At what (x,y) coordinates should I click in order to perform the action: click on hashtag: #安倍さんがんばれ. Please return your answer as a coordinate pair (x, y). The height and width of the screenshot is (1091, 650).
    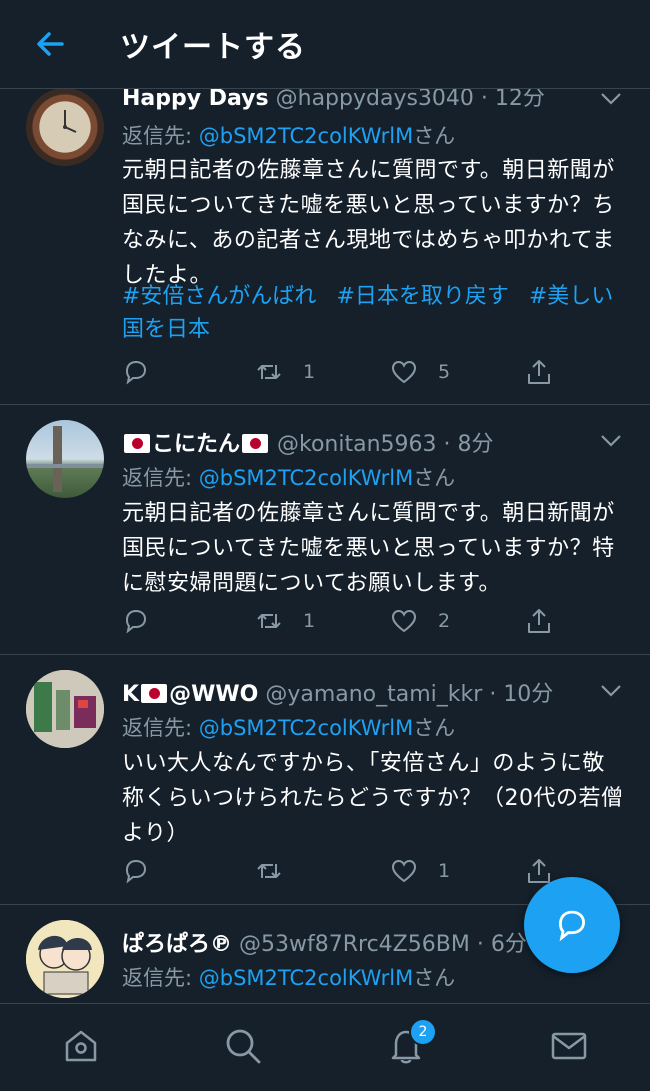
    Looking at the image, I should click on (219, 296).